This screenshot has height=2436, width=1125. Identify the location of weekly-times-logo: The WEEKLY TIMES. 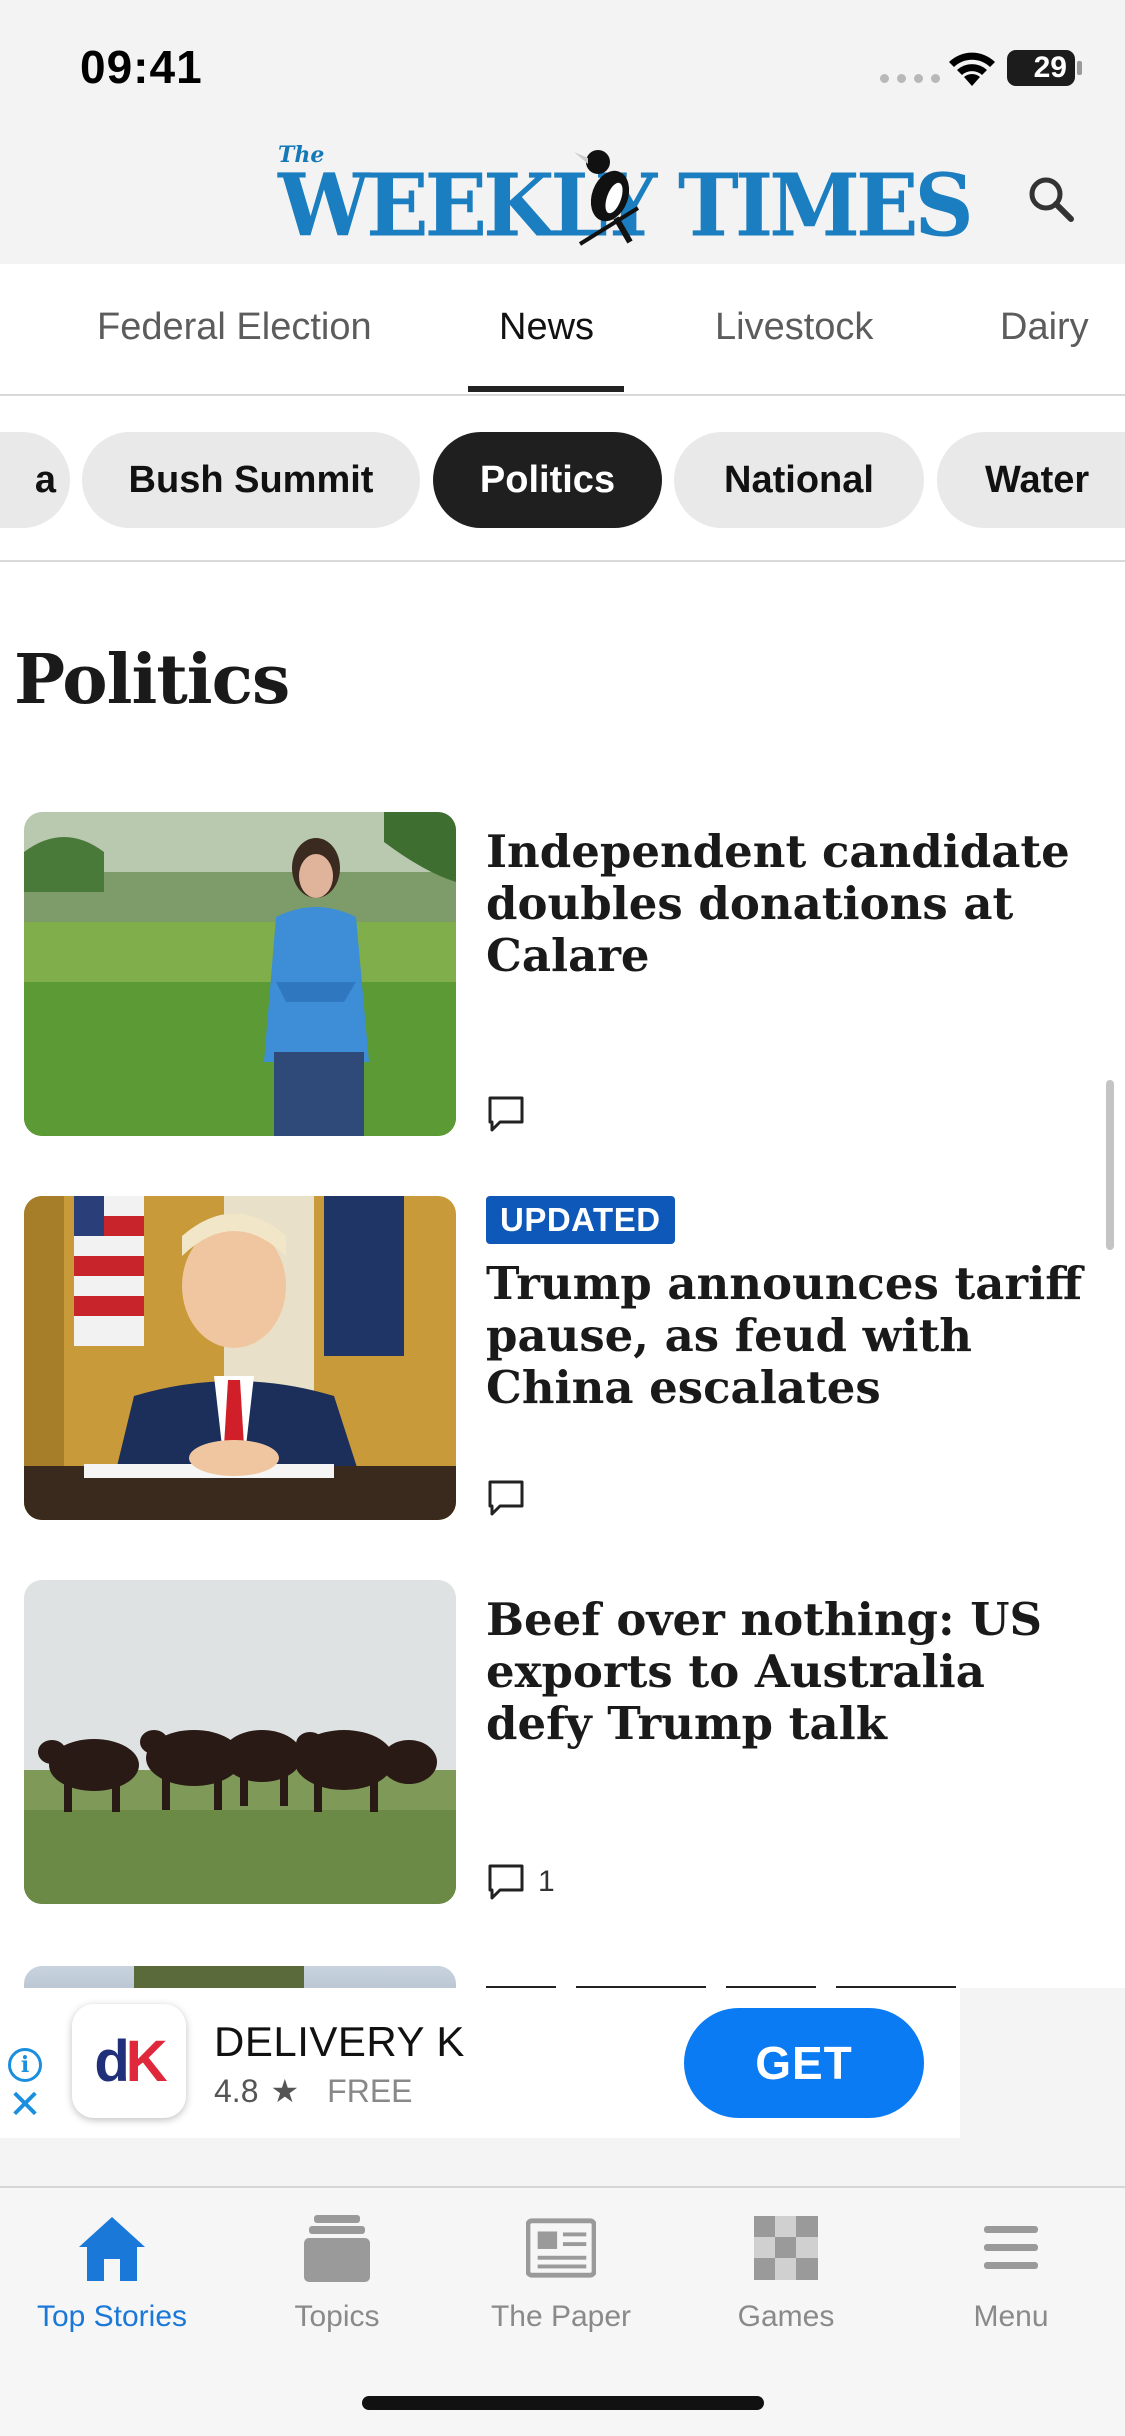
(626, 198).